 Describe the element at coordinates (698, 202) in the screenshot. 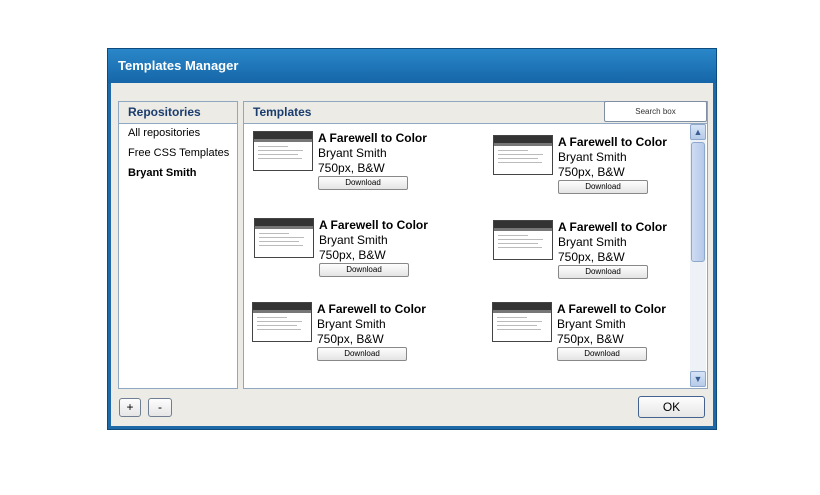

I see `scrollbar-thumb` at that location.